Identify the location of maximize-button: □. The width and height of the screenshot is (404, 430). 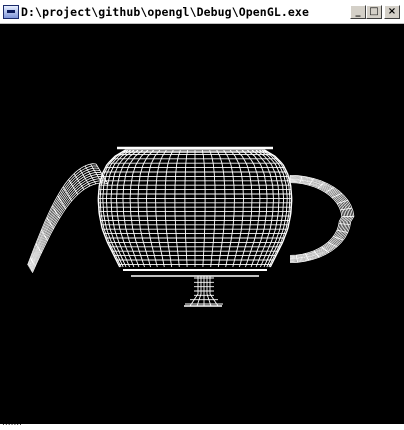
(374, 12).